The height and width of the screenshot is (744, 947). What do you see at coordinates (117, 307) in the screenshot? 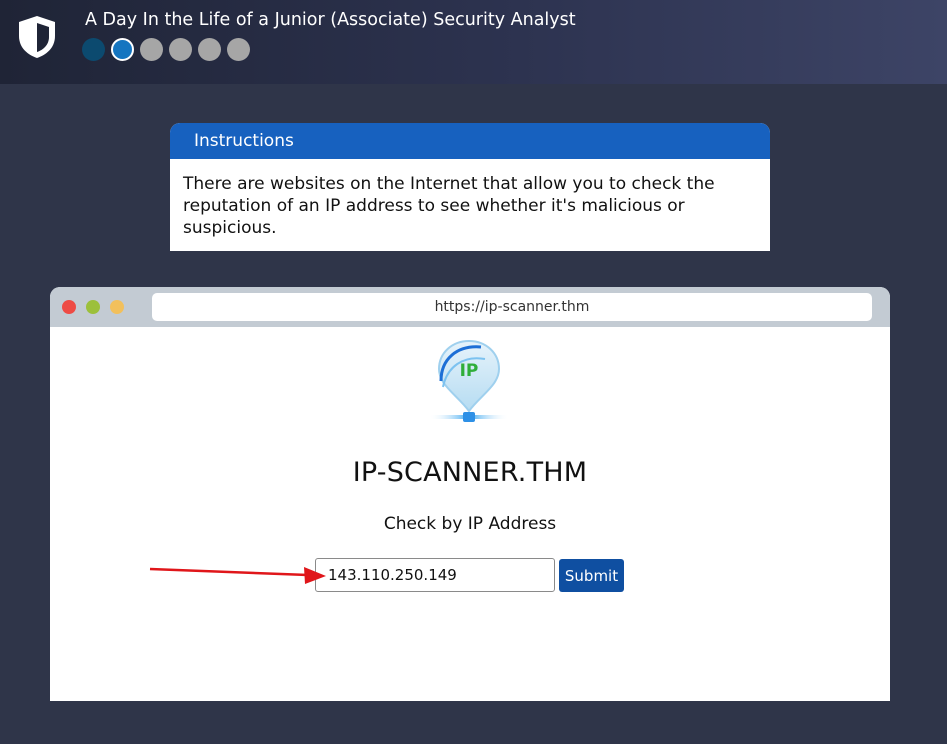
I see `minimize-dot` at bounding box center [117, 307].